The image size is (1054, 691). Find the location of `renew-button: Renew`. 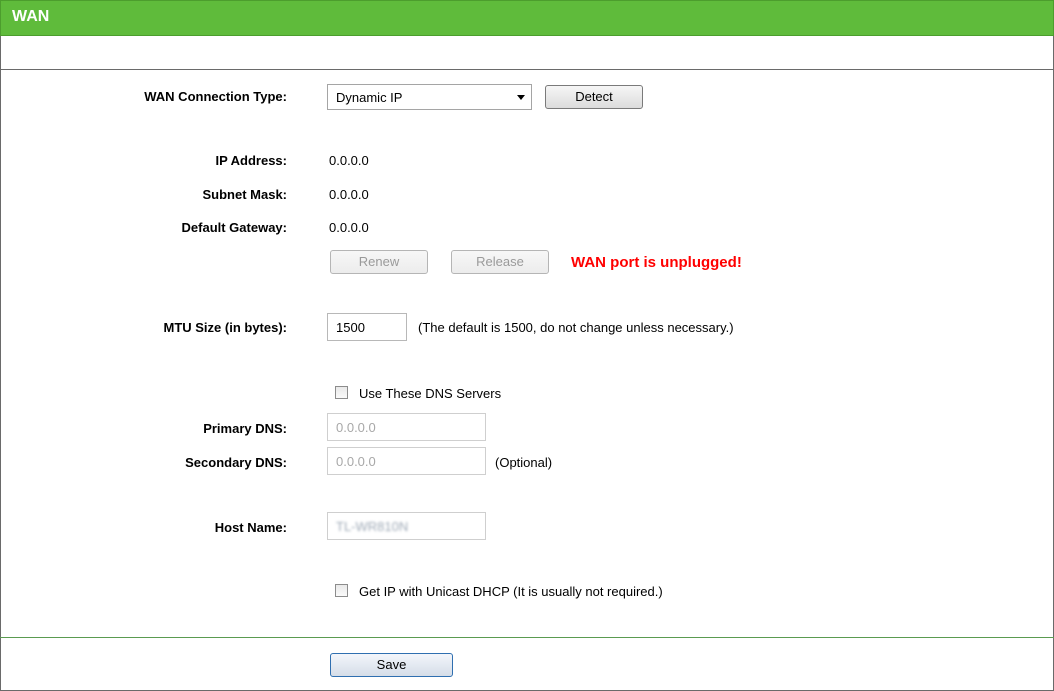

renew-button: Renew is located at coordinates (379, 262).